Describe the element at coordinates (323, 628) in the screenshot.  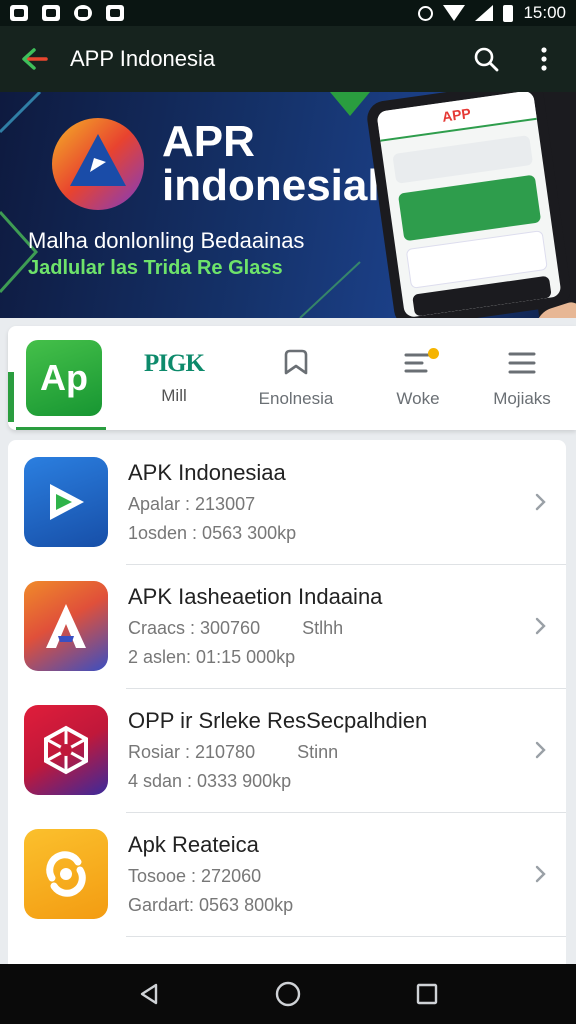
I see `app-meta-extra: Stlhh` at that location.